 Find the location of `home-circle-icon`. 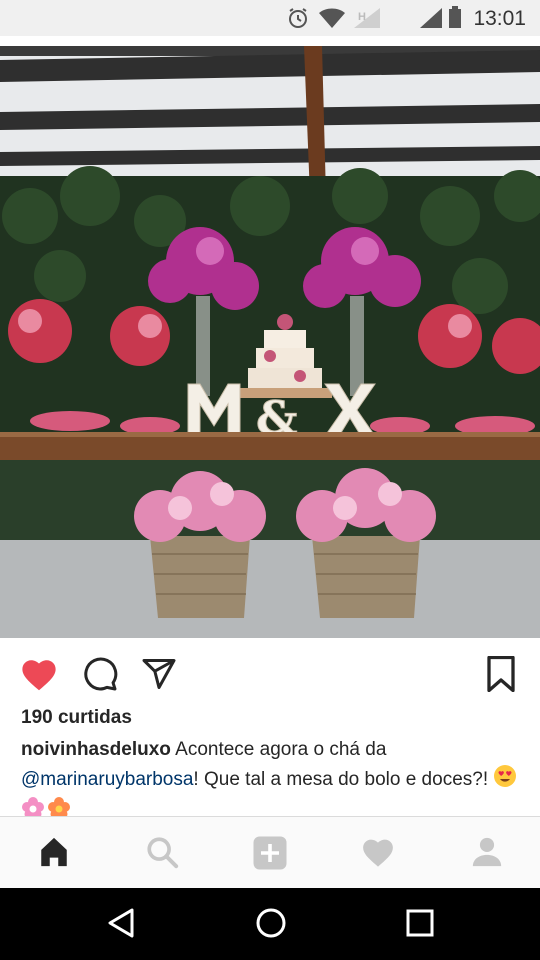

home-circle-icon is located at coordinates (271, 925).